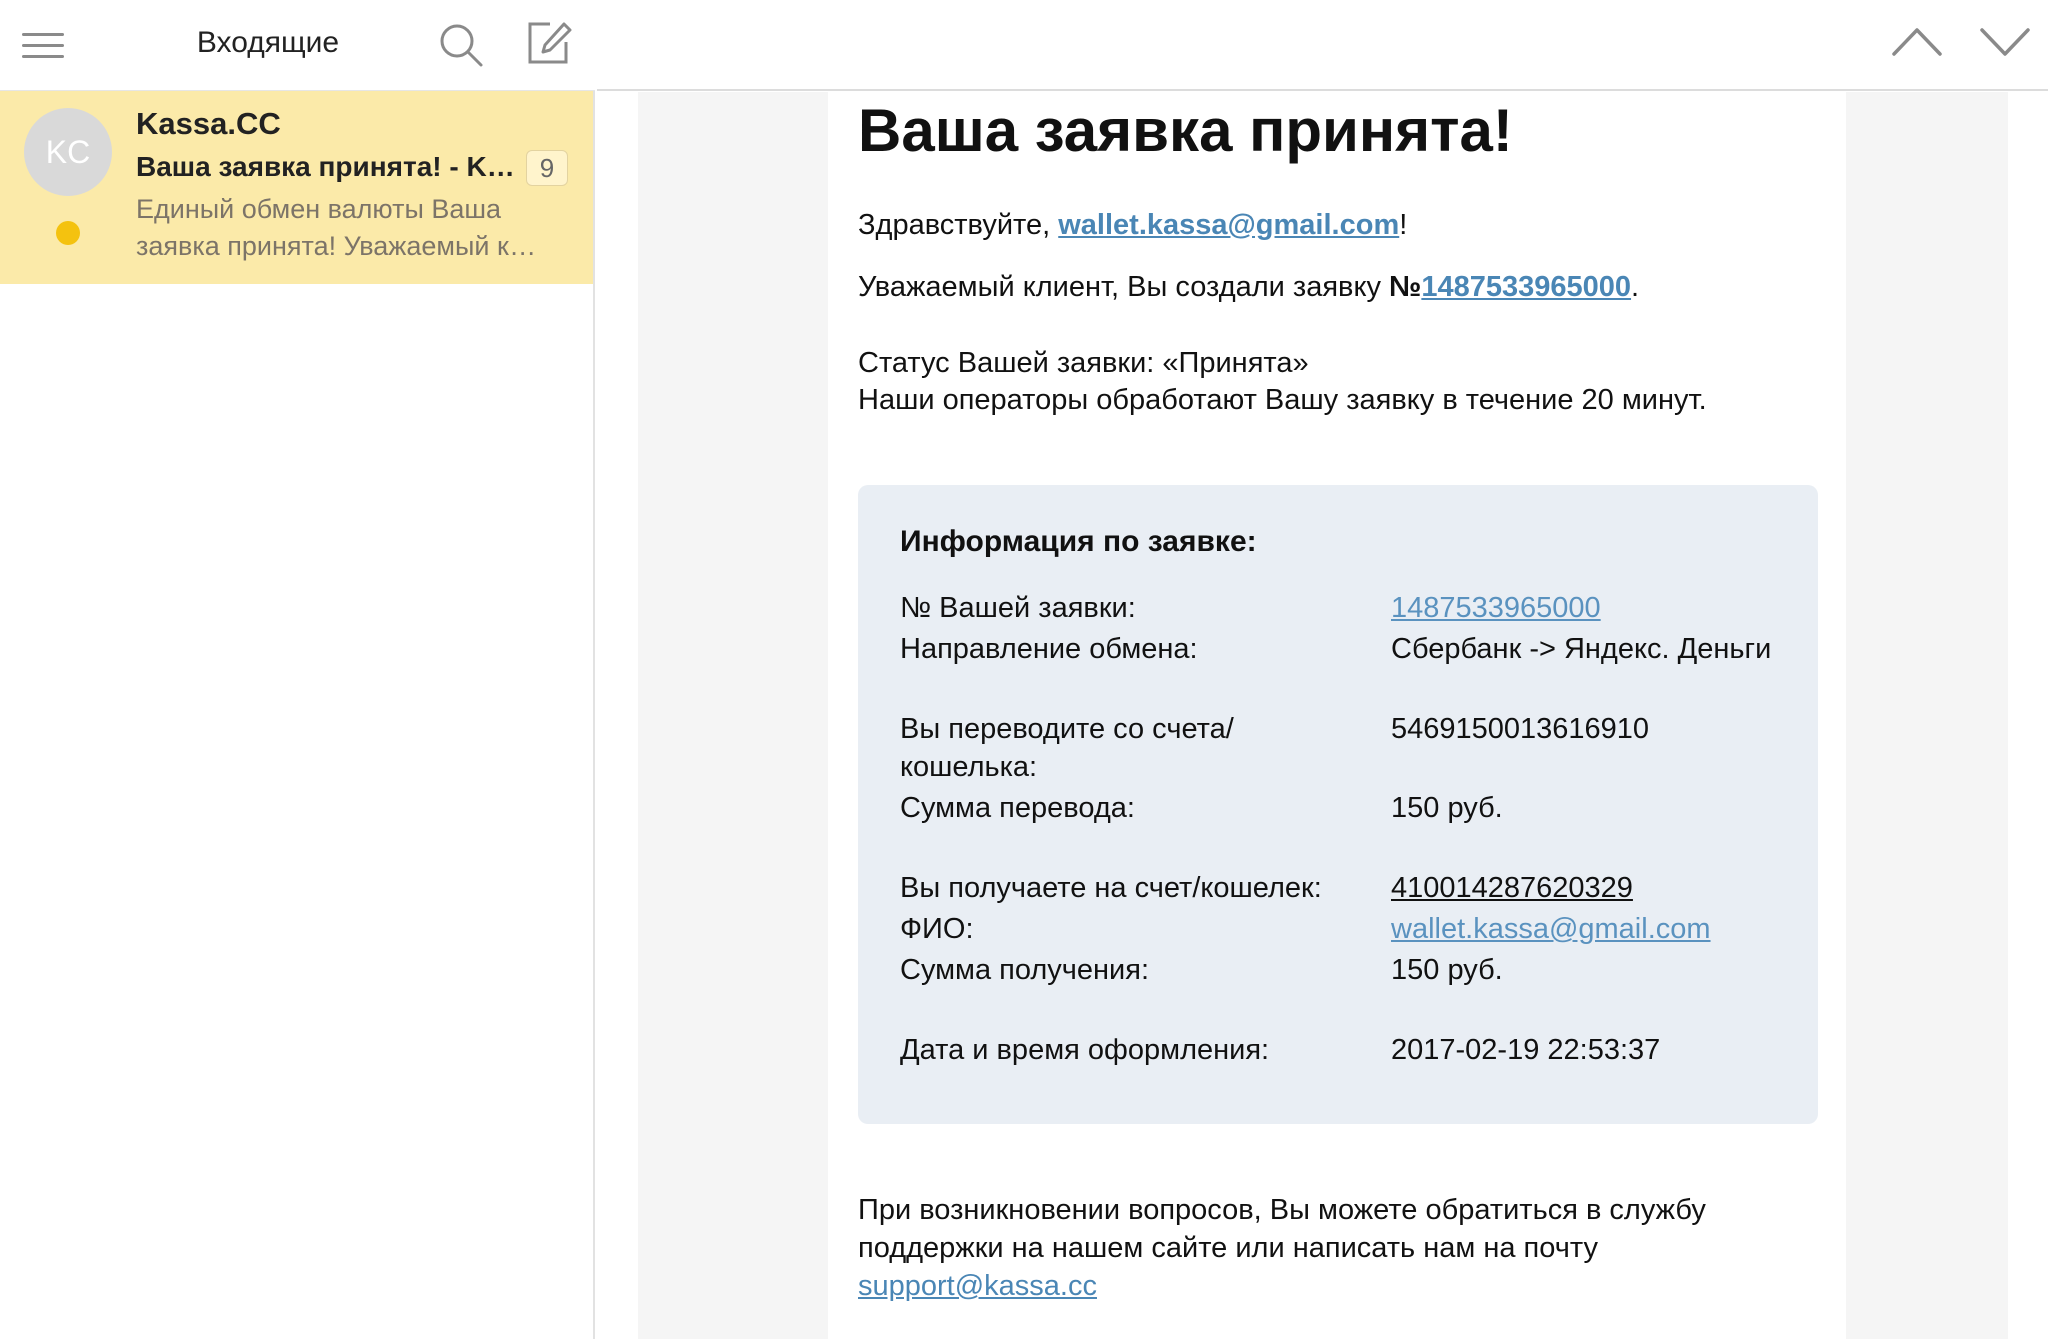 This screenshot has width=2048, height=1339. Describe the element at coordinates (1017, 808) in the screenshot. I see `send-amount-label: Сумма перевода:` at that location.